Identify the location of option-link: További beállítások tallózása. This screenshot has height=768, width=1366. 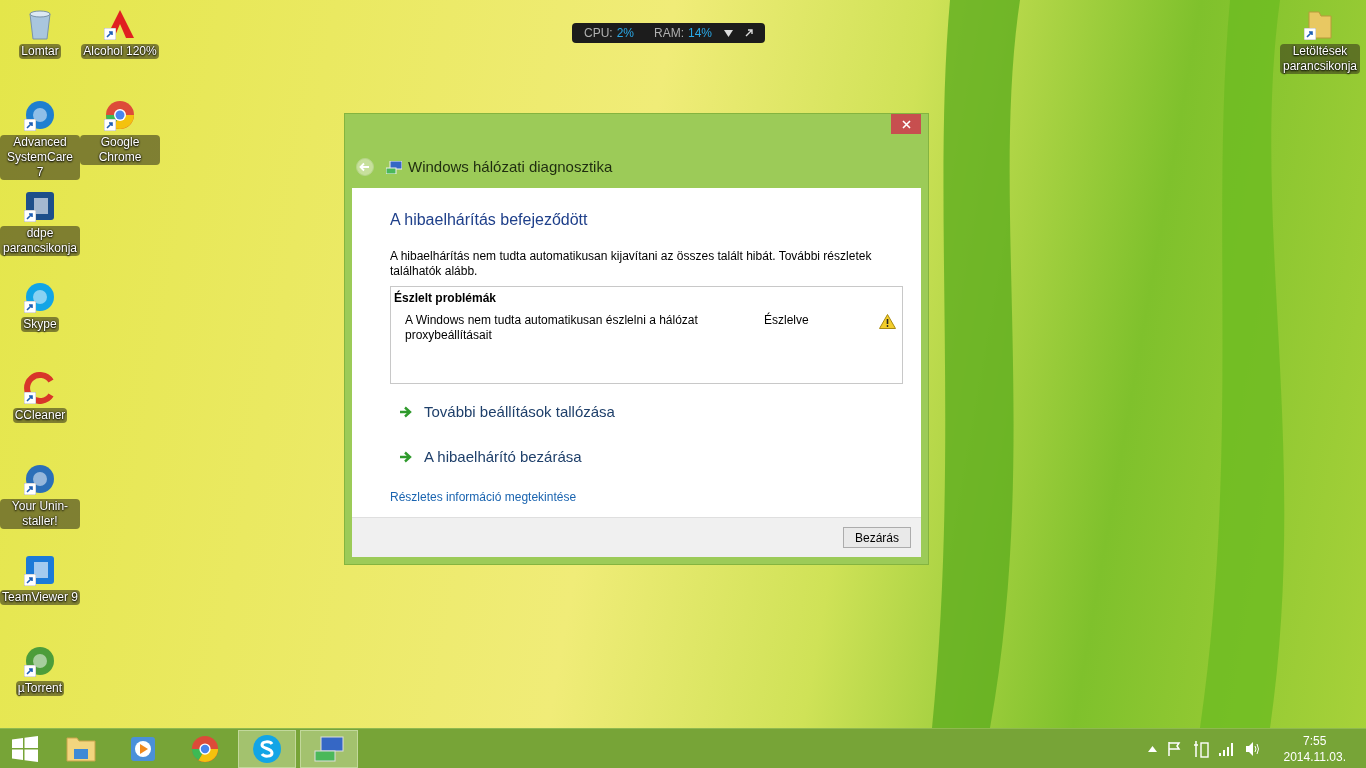
(651, 412).